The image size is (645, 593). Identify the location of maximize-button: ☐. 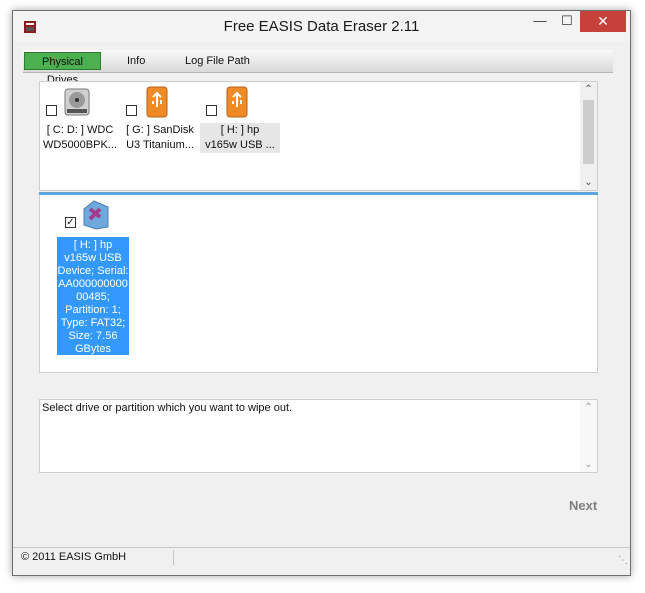
(567, 21).